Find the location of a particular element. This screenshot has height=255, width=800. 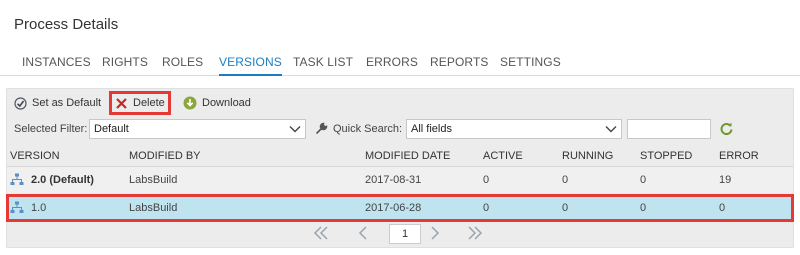

delete-button: Delete is located at coordinates (140, 103).